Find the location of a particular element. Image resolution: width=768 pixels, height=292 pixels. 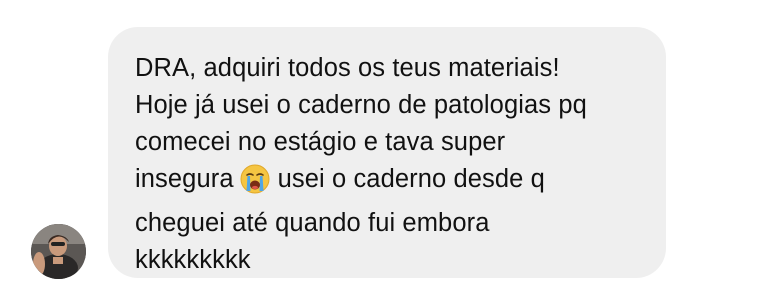

message-line: comecei no estágio e tava super is located at coordinates (320, 142).